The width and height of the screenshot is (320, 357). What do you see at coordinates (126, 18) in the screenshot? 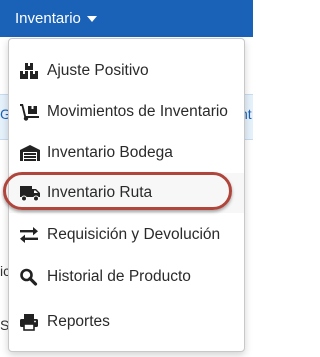
I see `top-navbar: Inventario` at bounding box center [126, 18].